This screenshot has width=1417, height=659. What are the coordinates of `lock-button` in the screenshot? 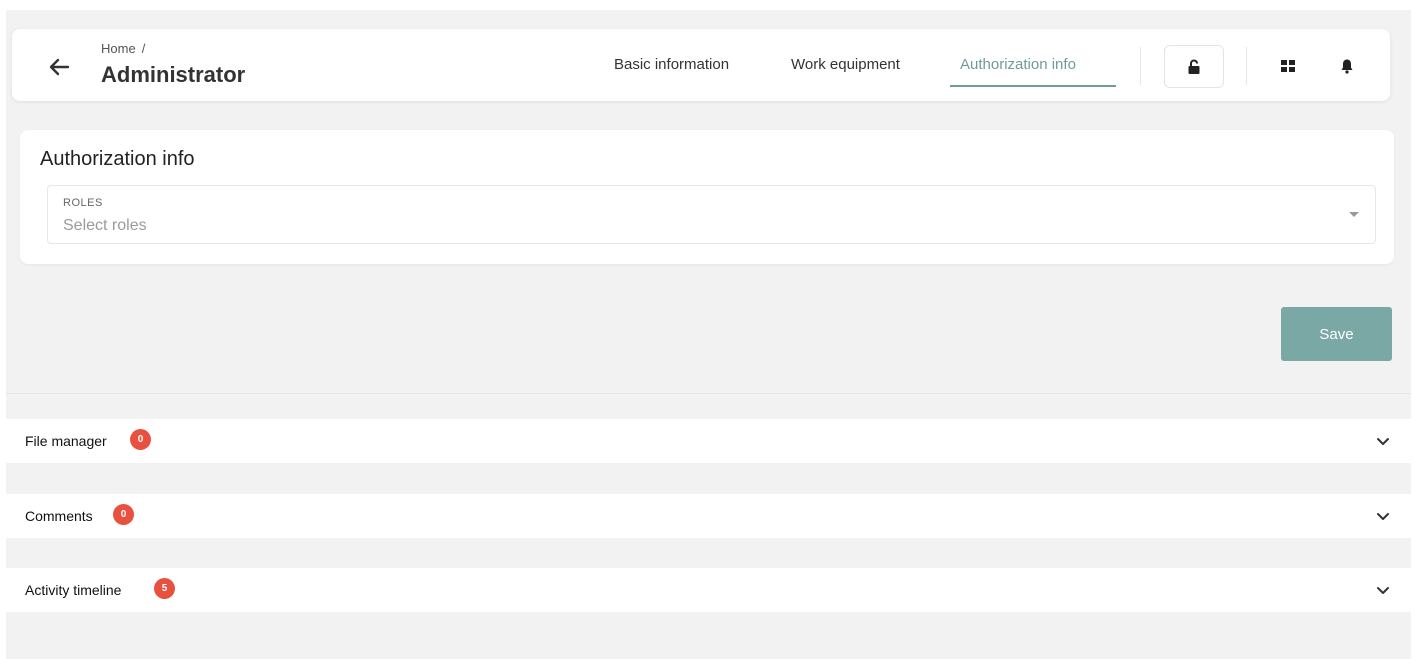 It's located at (1194, 66).